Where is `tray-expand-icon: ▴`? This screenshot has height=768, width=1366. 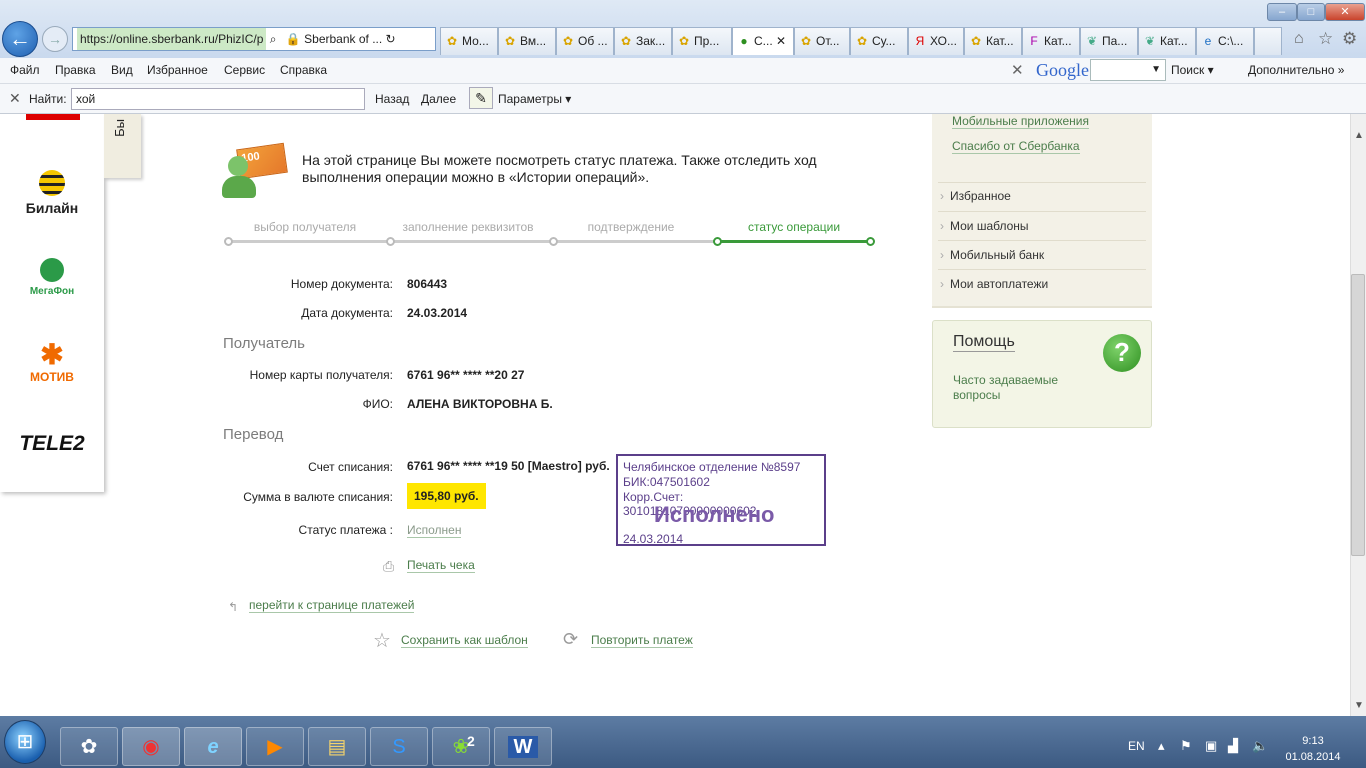
tray-expand-icon: ▴ is located at coordinates (1161, 746).